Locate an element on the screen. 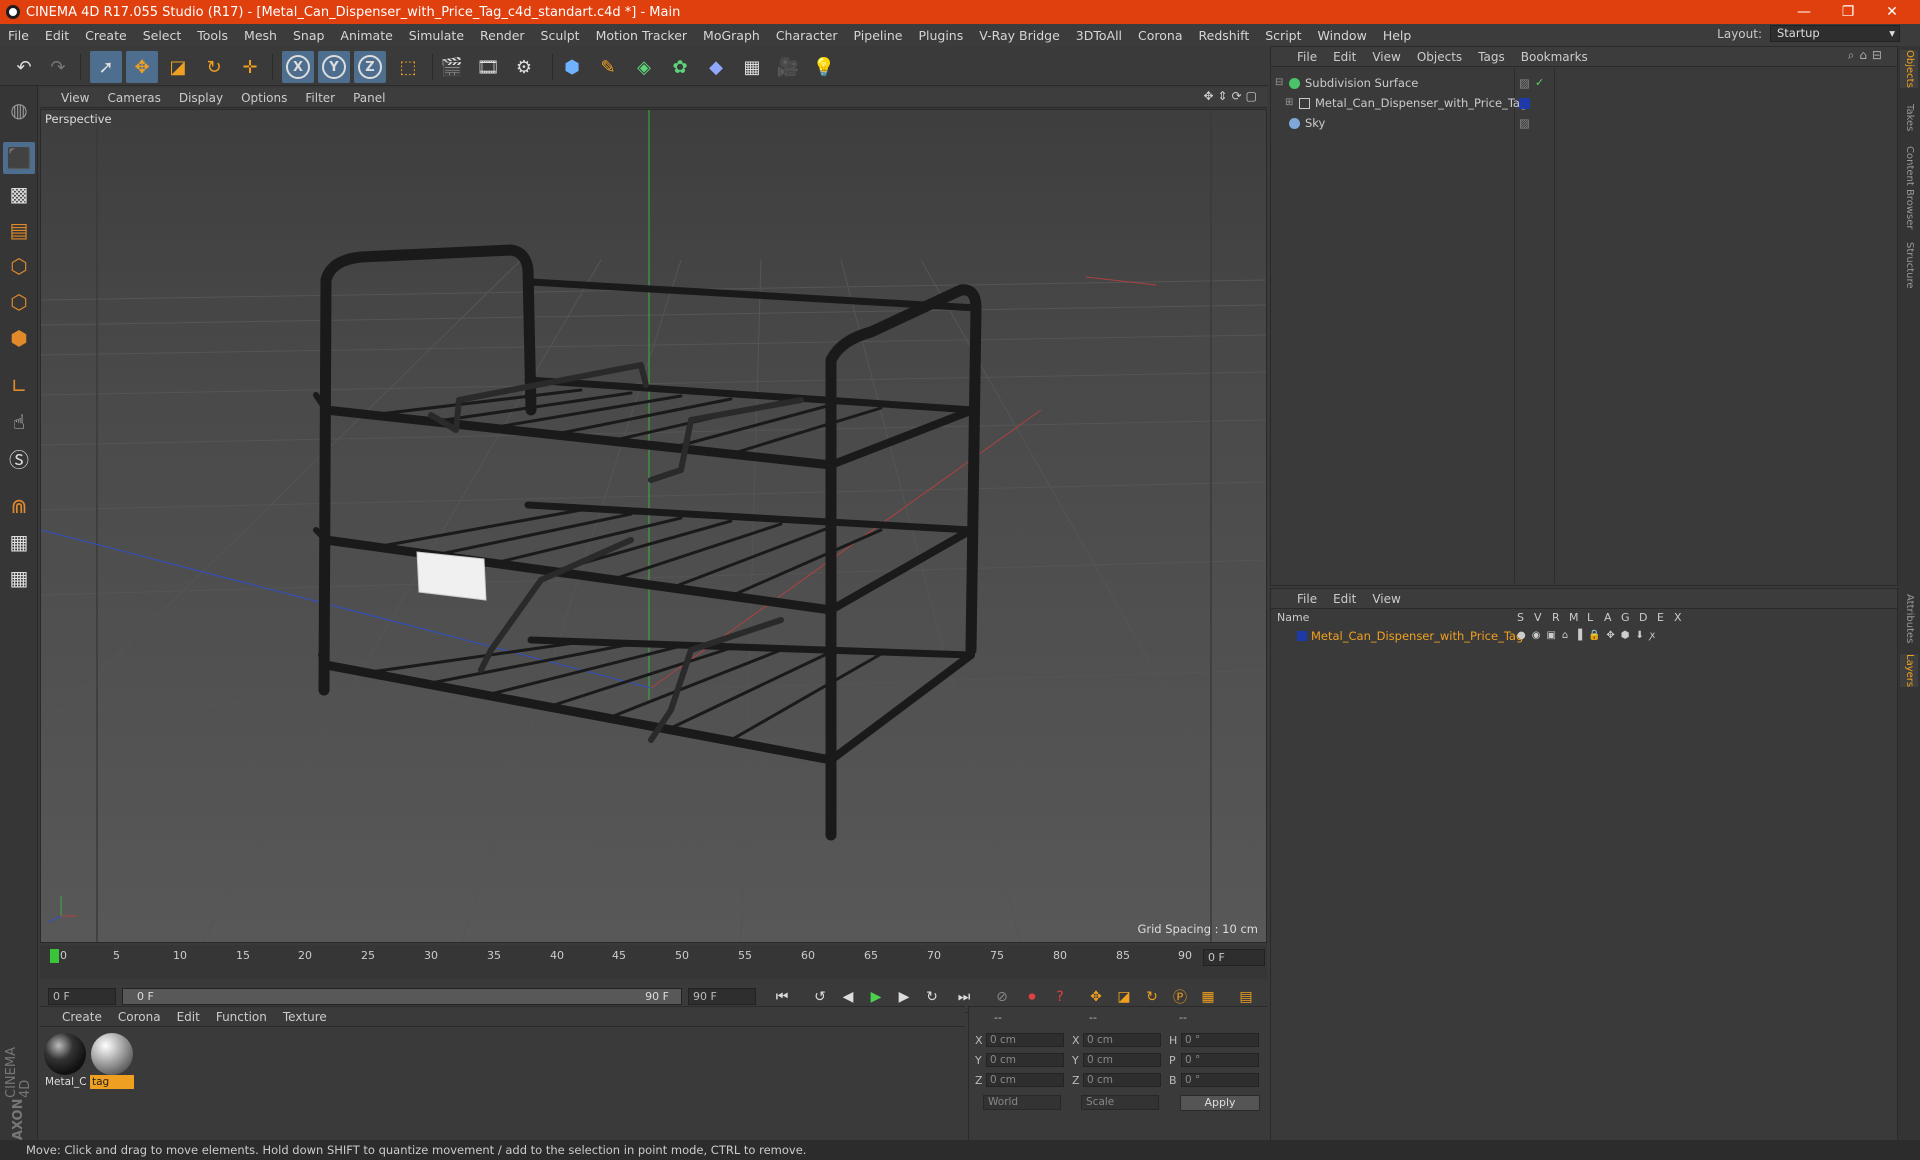  menu-select: Select is located at coordinates (162, 35).